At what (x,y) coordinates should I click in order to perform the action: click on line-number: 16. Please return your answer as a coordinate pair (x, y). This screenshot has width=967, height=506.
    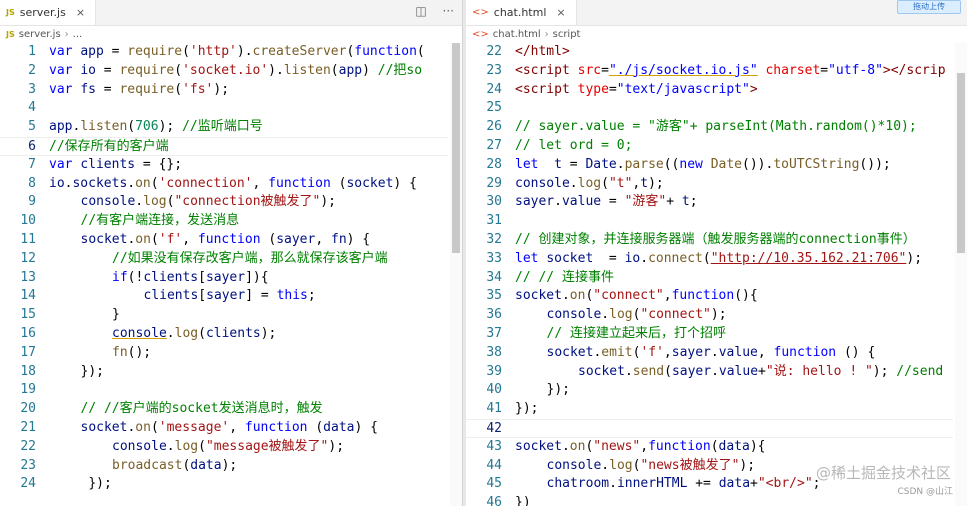
    Looking at the image, I should click on (28, 333).